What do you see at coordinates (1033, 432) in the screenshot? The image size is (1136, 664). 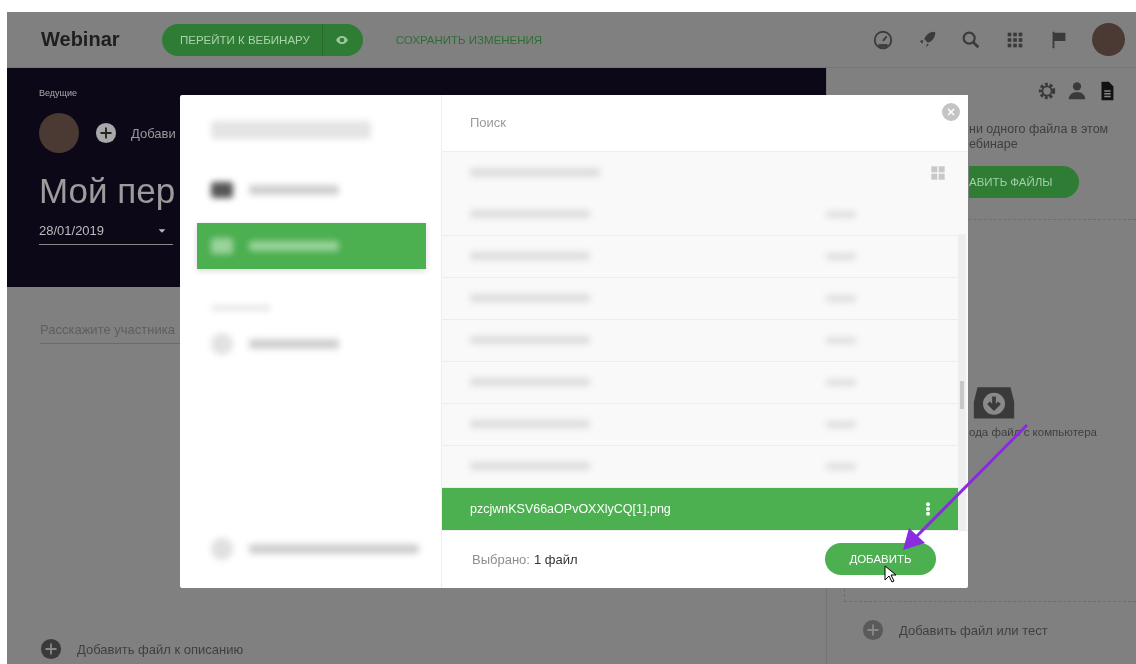 I see `upload-from-computer-text: ода файл с компьютера` at bounding box center [1033, 432].